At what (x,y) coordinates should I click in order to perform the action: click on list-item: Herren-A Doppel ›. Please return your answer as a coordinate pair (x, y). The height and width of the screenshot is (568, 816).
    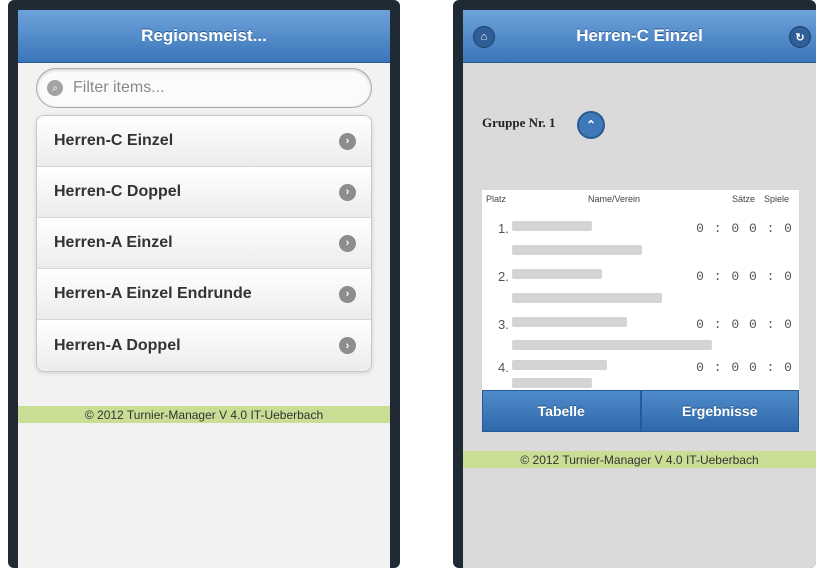
    Looking at the image, I should click on (204, 345).